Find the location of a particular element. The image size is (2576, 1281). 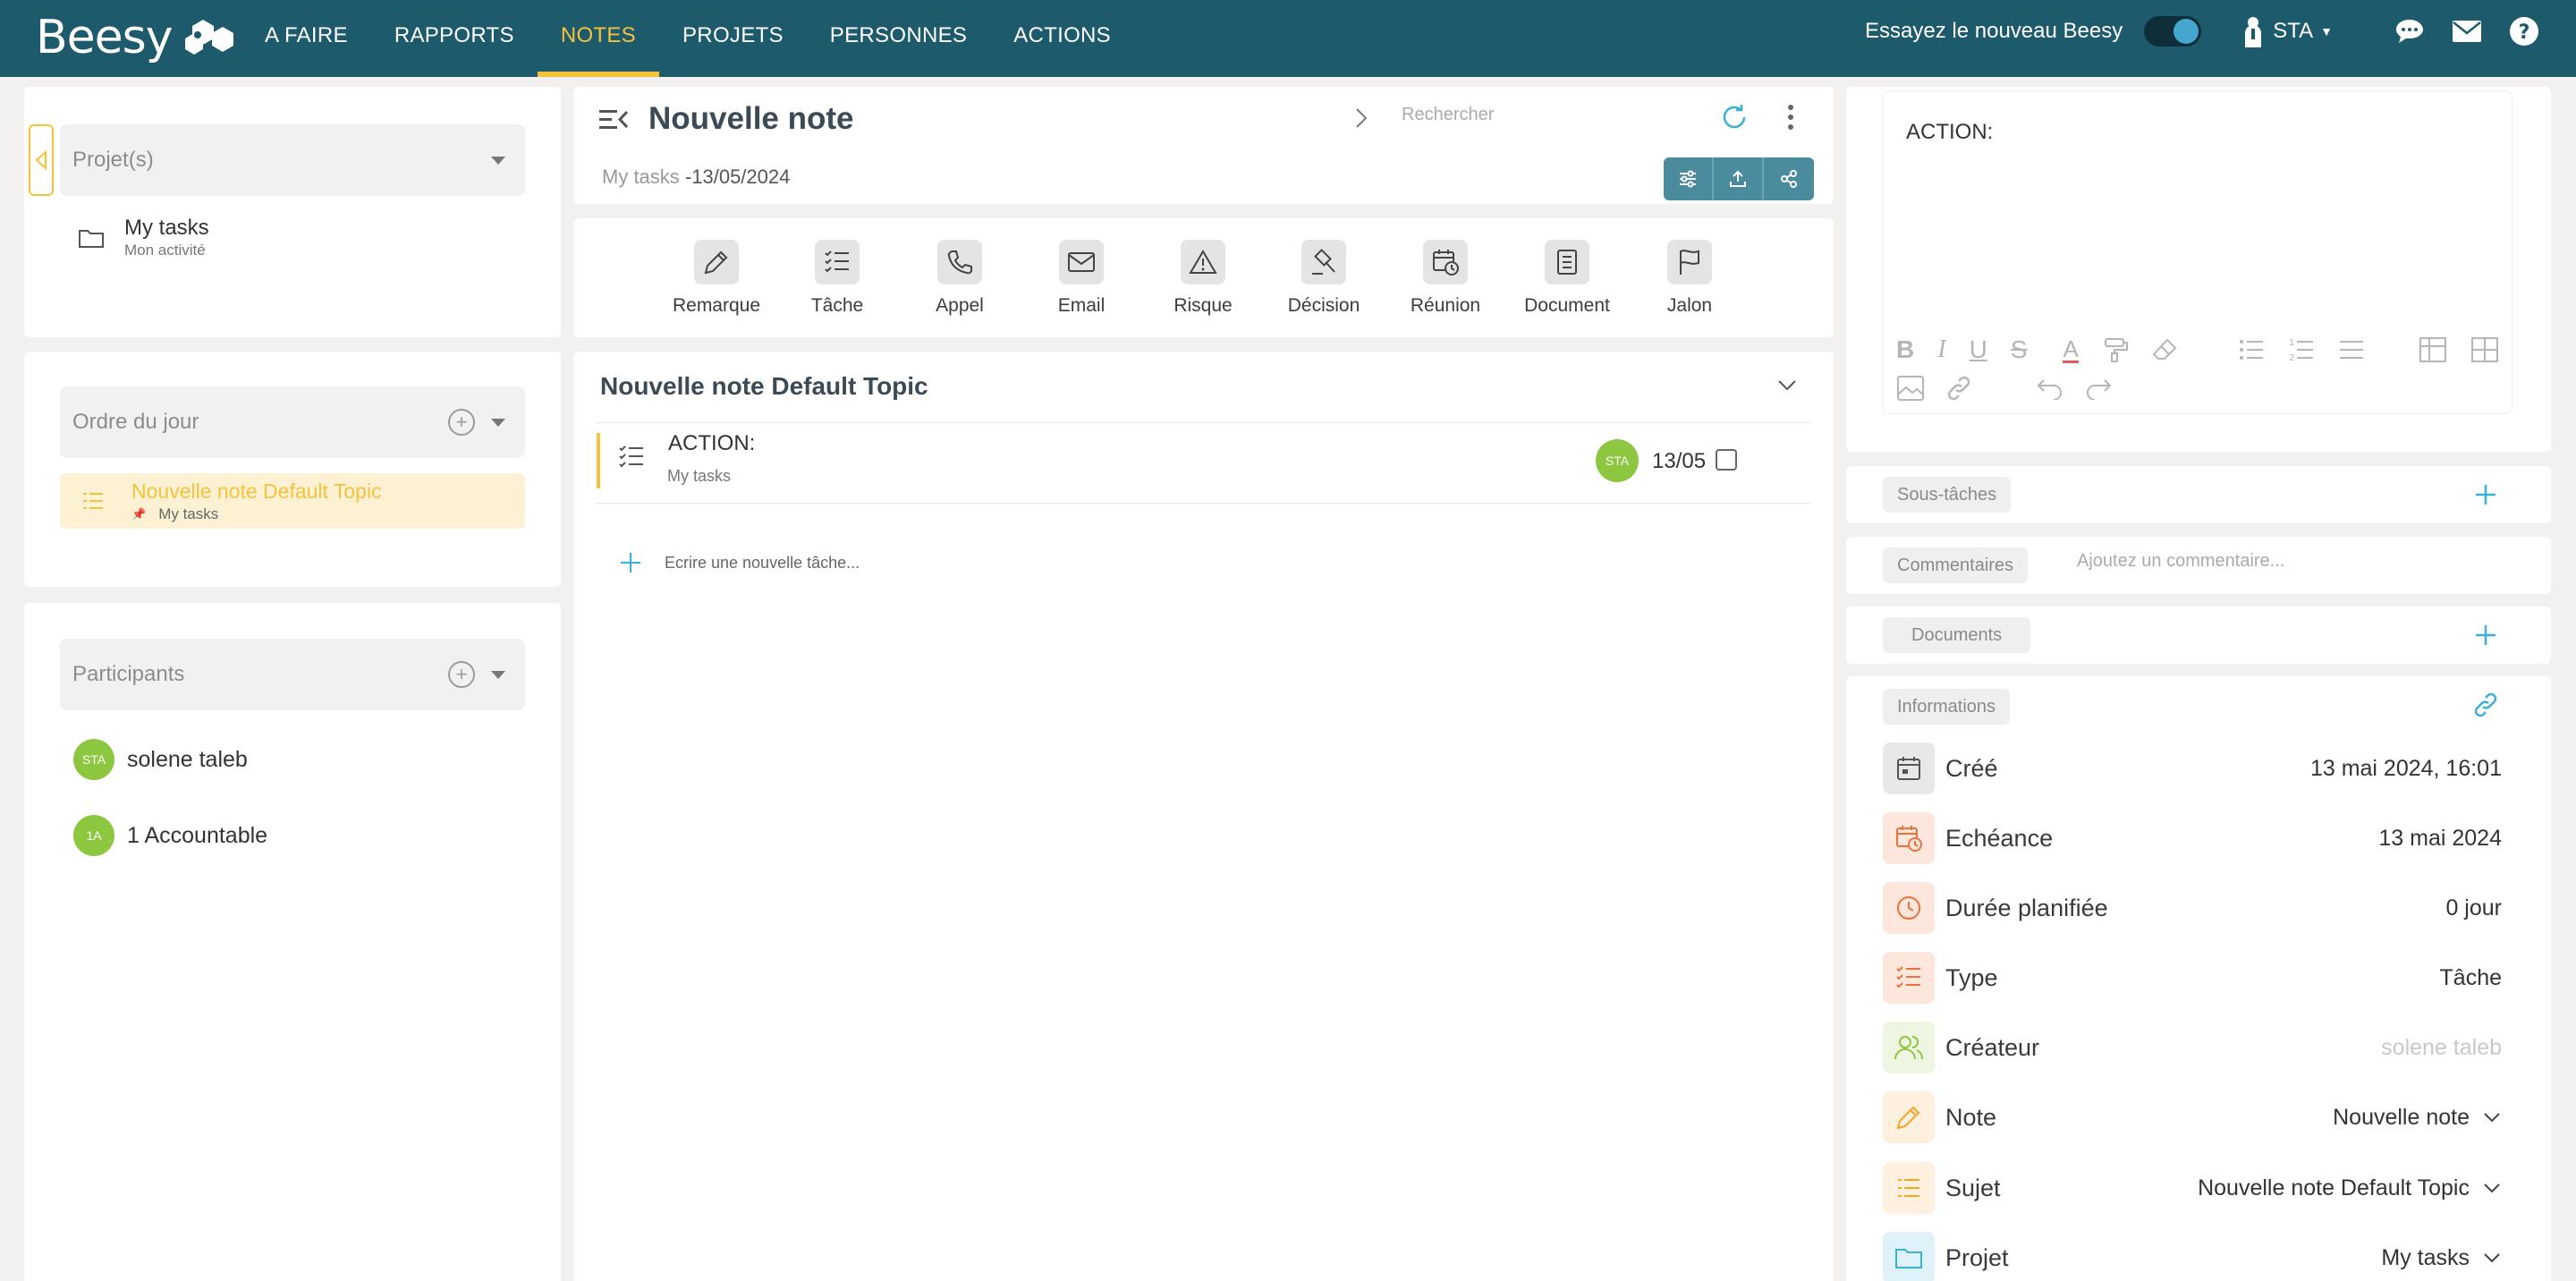

help-icon: ? is located at coordinates (2524, 31).